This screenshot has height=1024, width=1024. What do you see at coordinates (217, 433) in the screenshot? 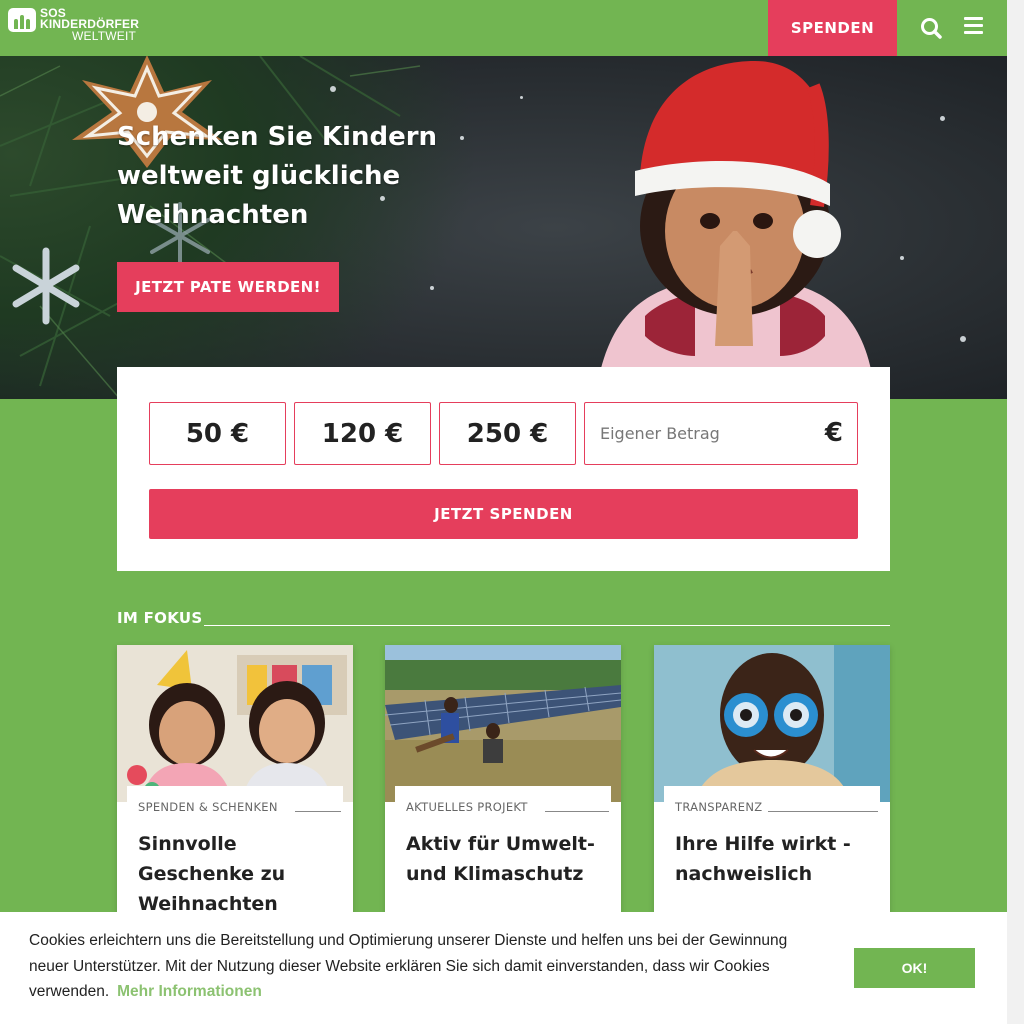
I see `amount-option-50: 50 €` at bounding box center [217, 433].